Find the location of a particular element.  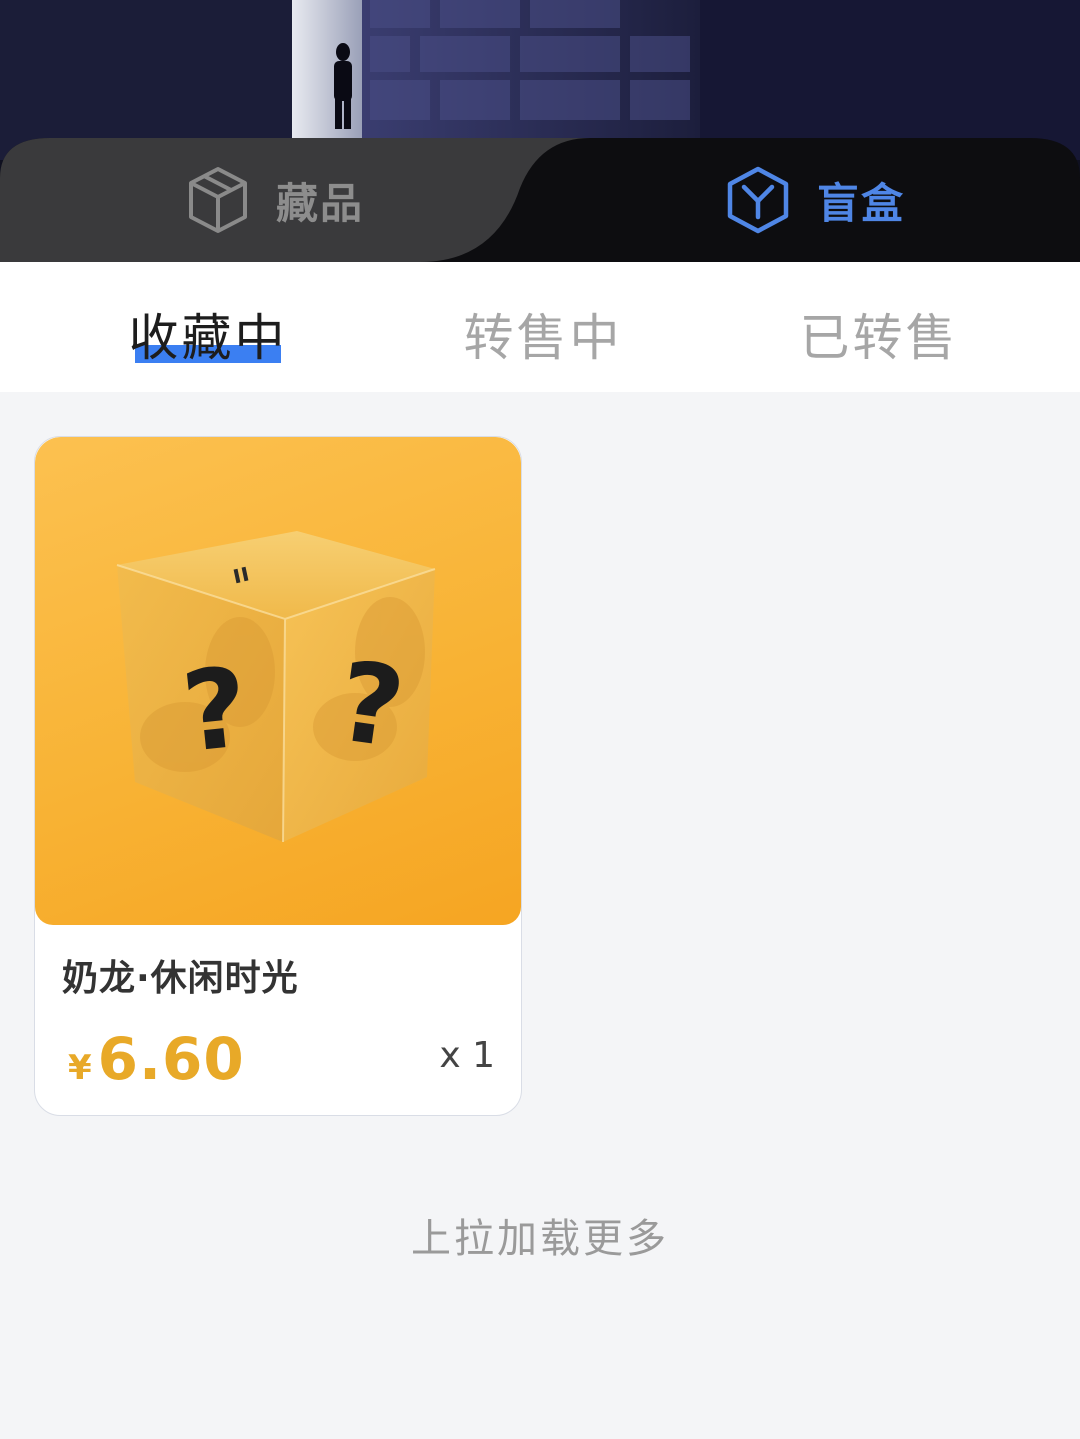

segment-tab-collection: 藏品 is located at coordinates (275, 200).